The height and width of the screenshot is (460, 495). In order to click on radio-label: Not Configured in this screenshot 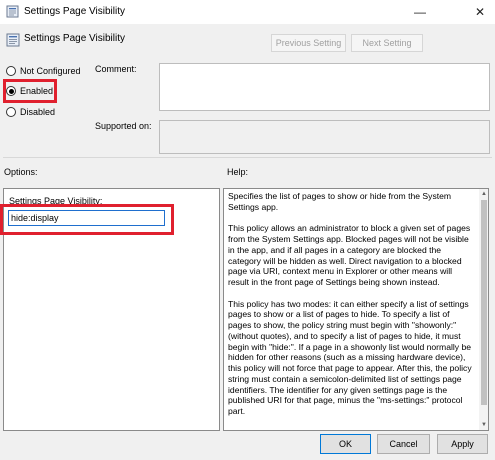, I will do `click(50, 71)`.